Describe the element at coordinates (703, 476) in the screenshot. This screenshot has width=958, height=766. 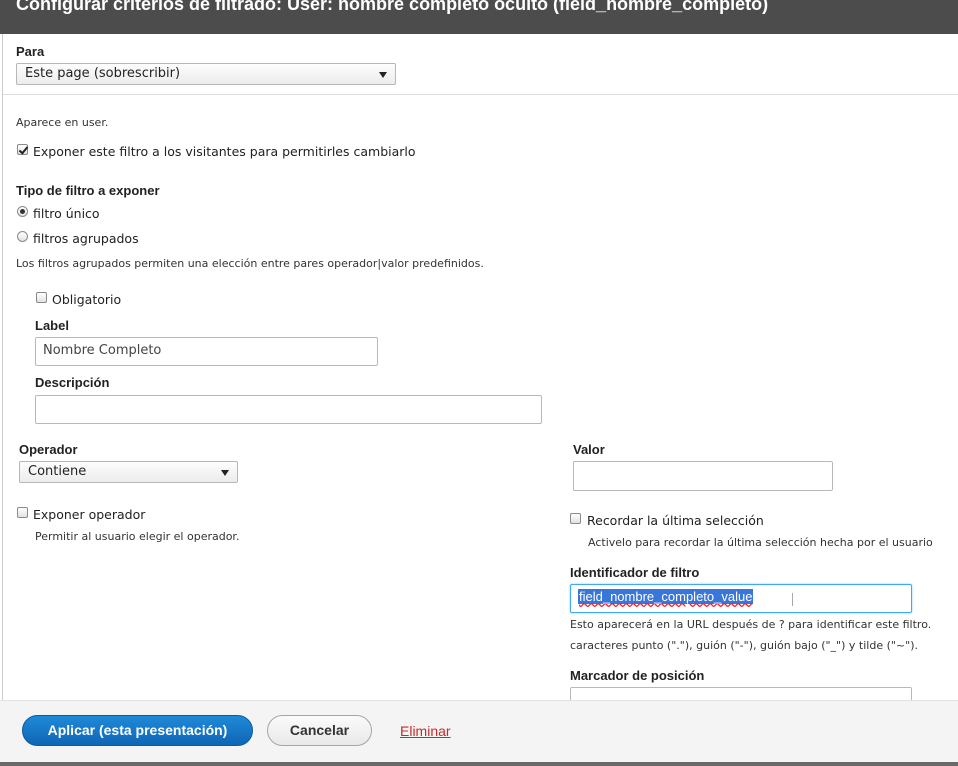
I see `value-input` at that location.